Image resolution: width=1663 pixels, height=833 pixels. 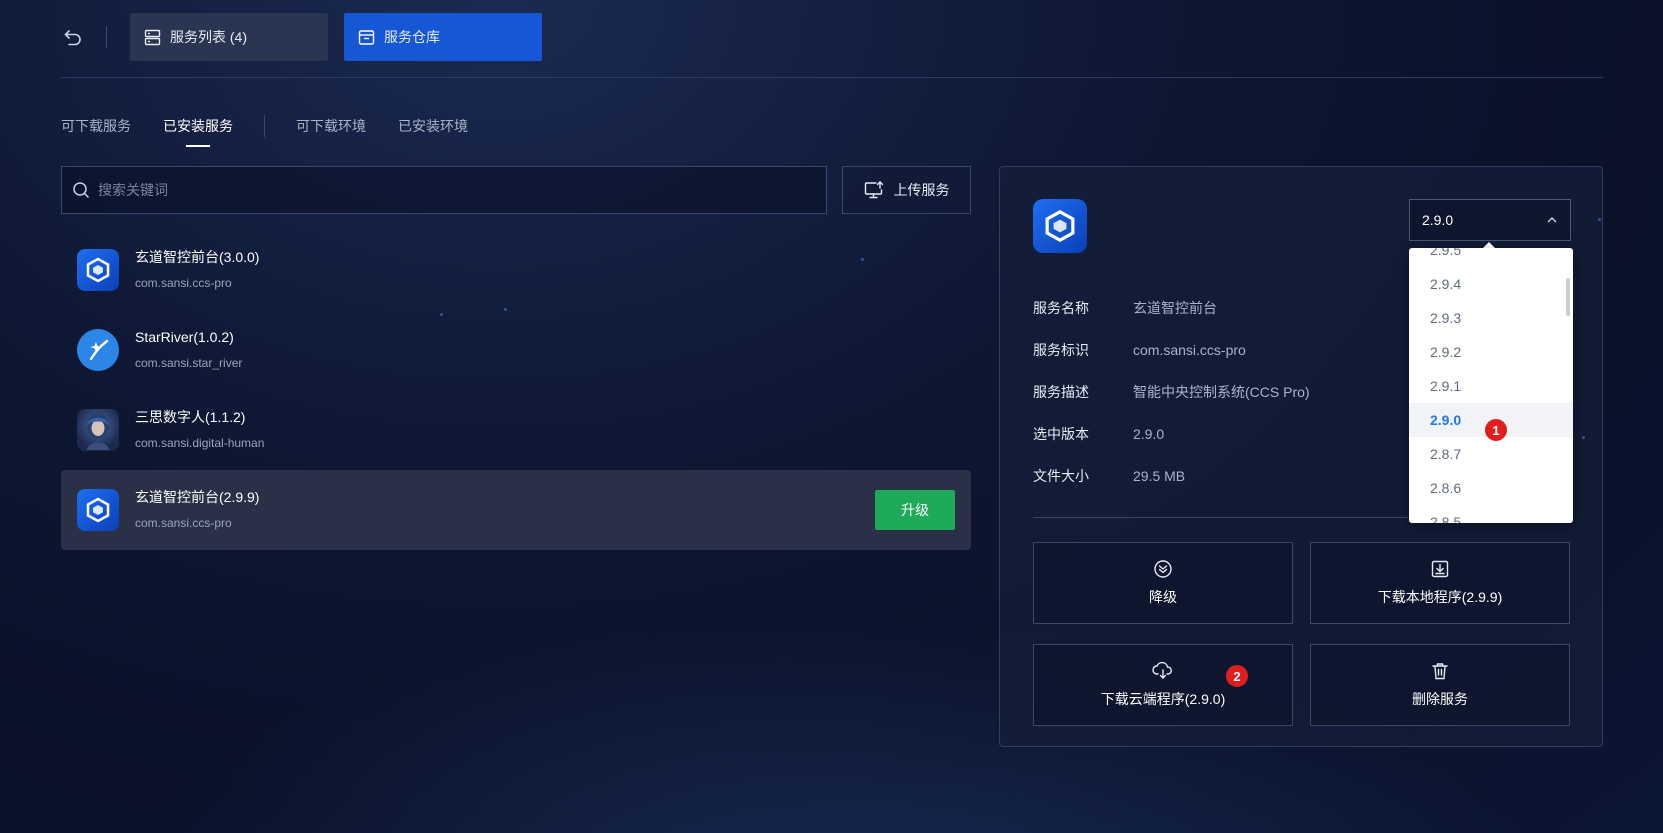 I want to click on search-input, so click(x=462, y=190).